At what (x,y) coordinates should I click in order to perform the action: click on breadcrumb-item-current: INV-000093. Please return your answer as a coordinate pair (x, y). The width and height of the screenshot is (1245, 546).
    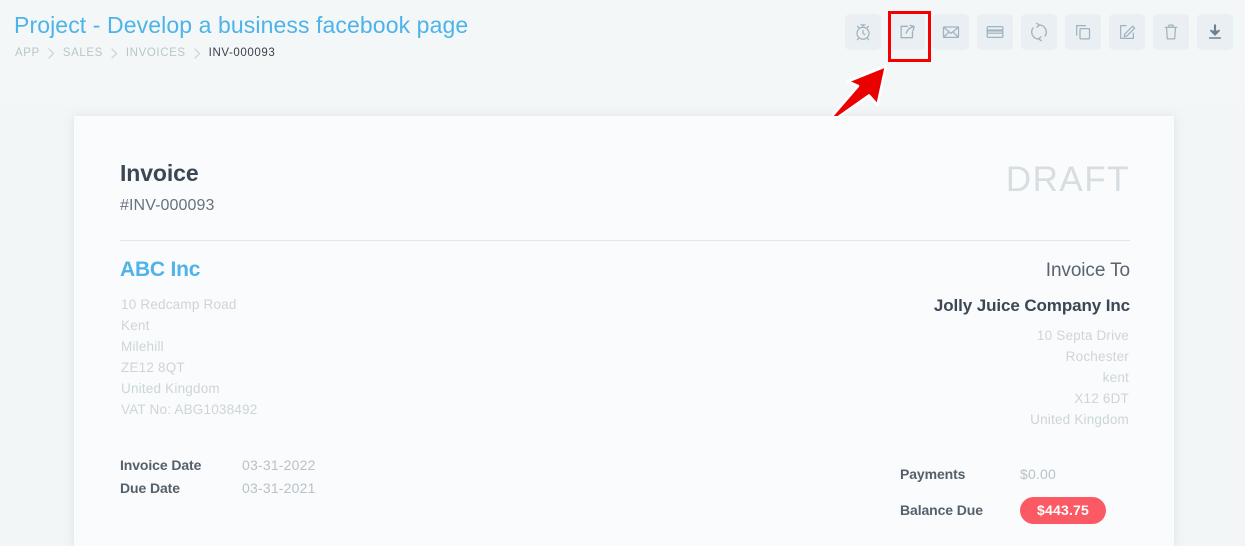
    Looking at the image, I should click on (242, 53).